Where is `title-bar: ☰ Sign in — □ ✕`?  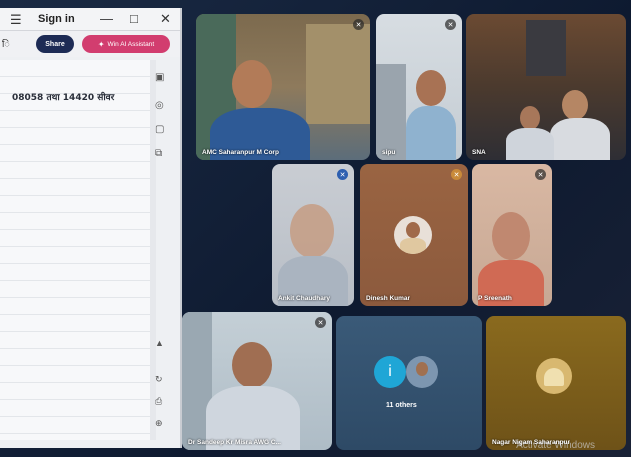 title-bar: ☰ Sign in — □ ✕ is located at coordinates (90, 19).